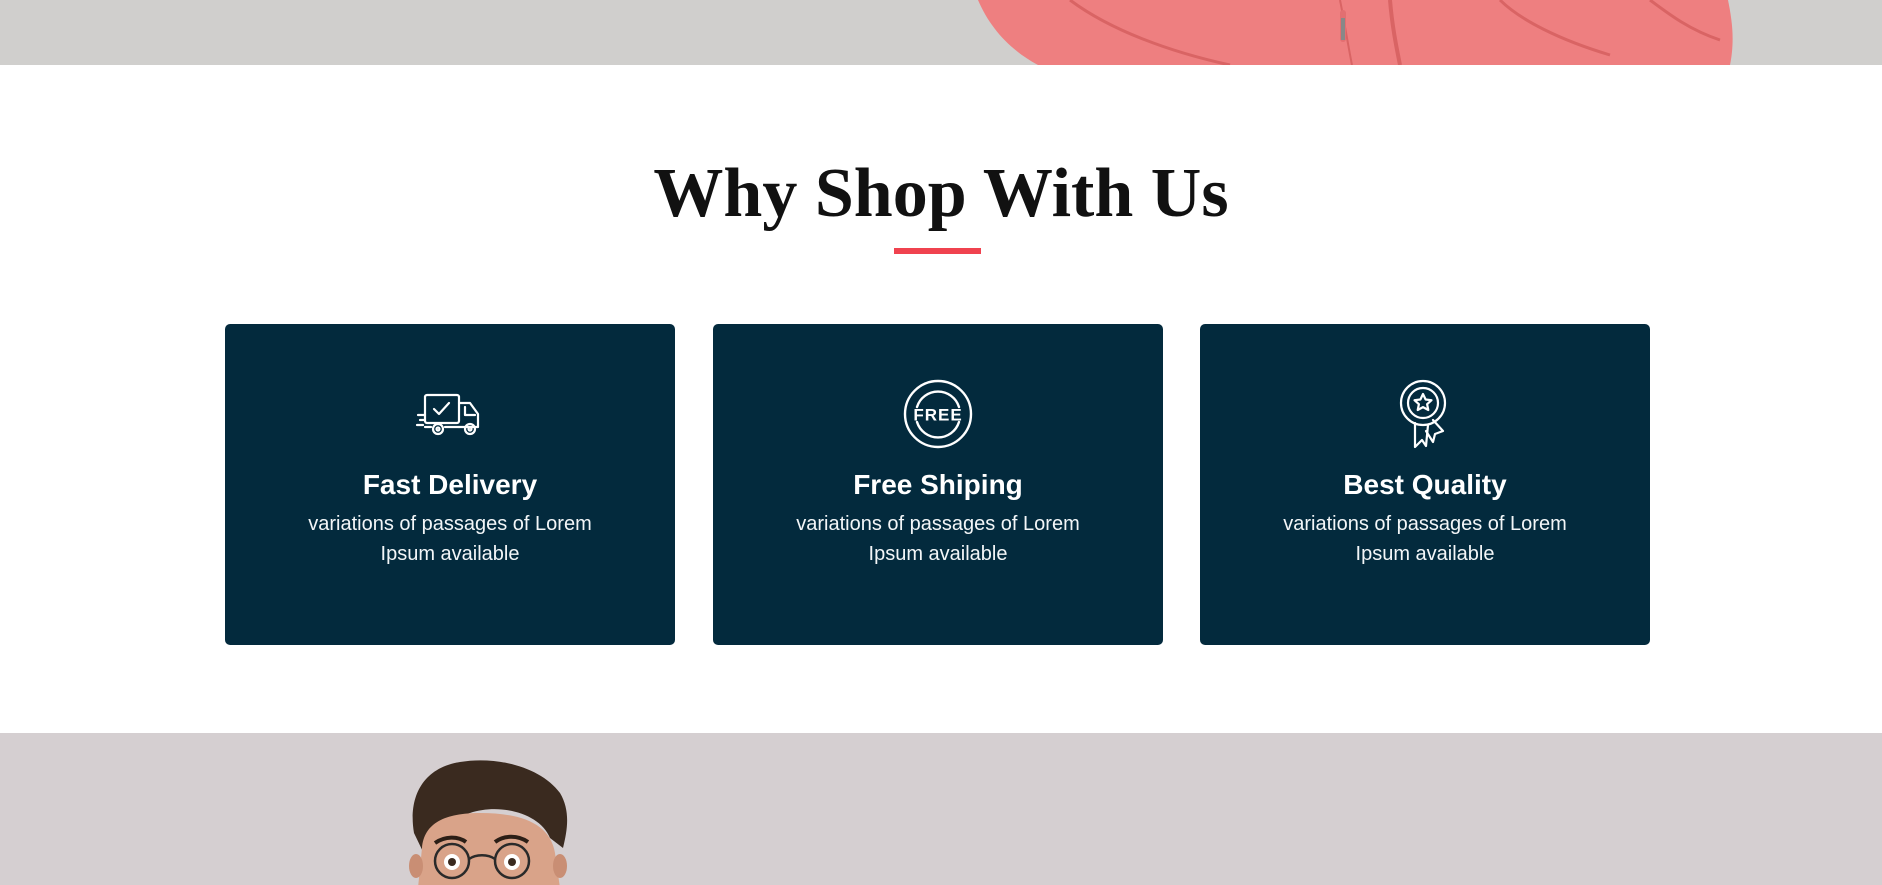 This screenshot has height=885, width=1882. Describe the element at coordinates (1355, 32) in the screenshot. I see `model-hoodie-image` at that location.